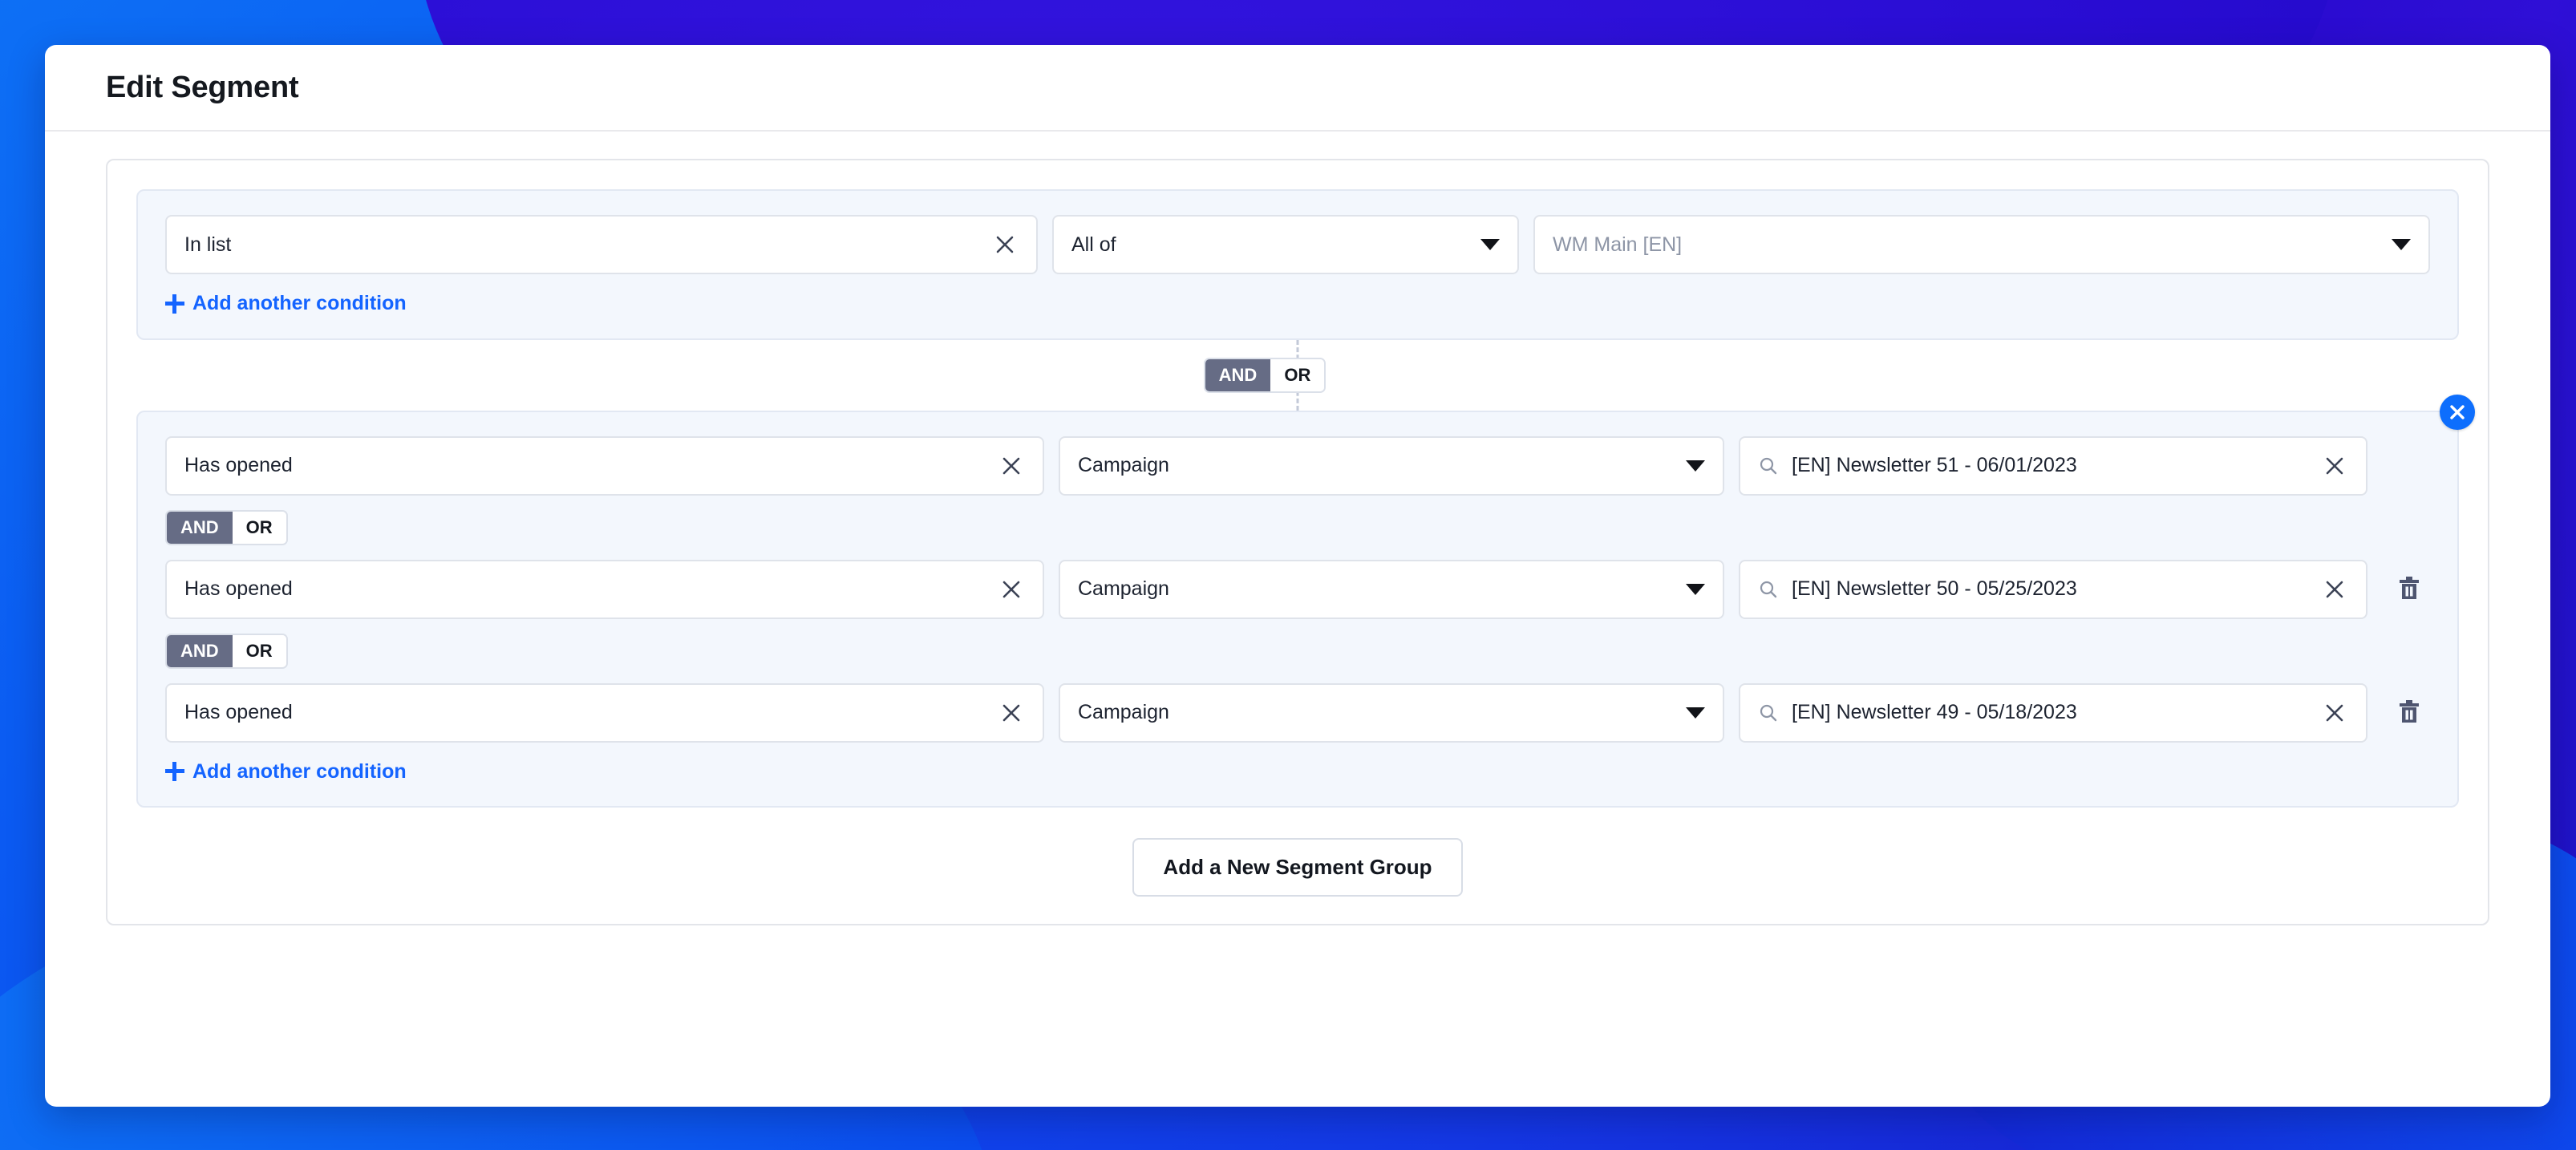 Image resolution: width=2576 pixels, height=1150 pixels. I want to click on group-connector: AND OR, so click(1297, 375).